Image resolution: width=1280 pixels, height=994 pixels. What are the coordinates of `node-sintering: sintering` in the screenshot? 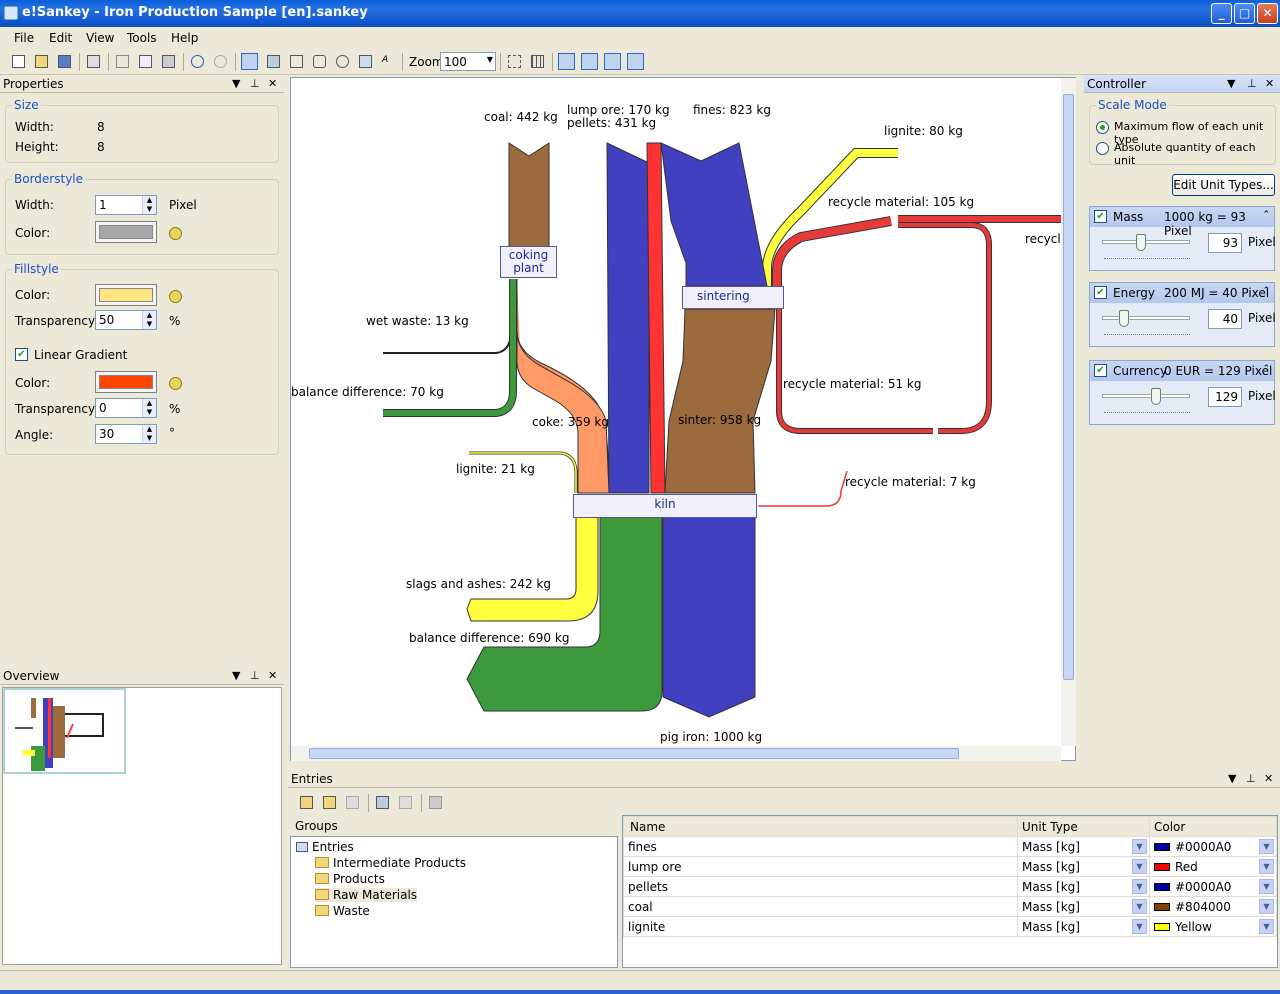 It's located at (733, 297).